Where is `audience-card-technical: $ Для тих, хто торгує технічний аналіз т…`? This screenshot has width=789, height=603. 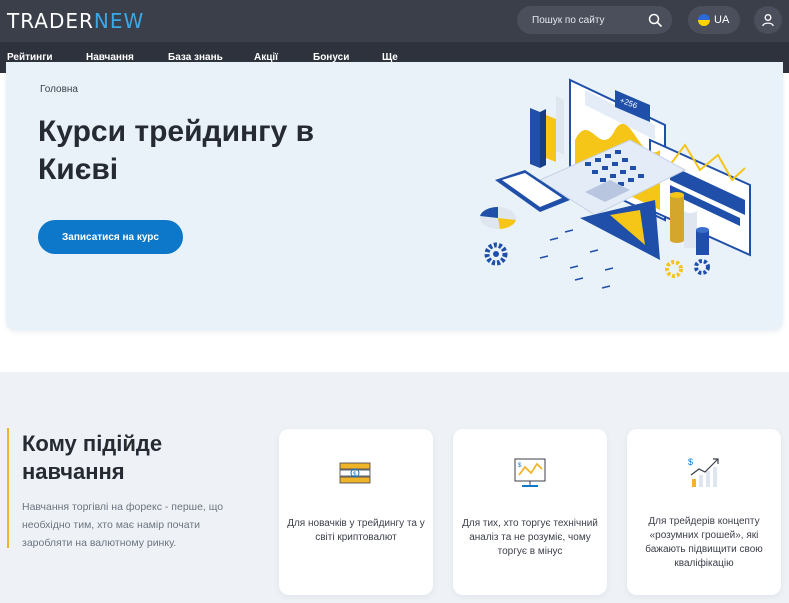 audience-card-technical: $ Для тих, хто торгує технічний аналіз т… is located at coordinates (530, 512).